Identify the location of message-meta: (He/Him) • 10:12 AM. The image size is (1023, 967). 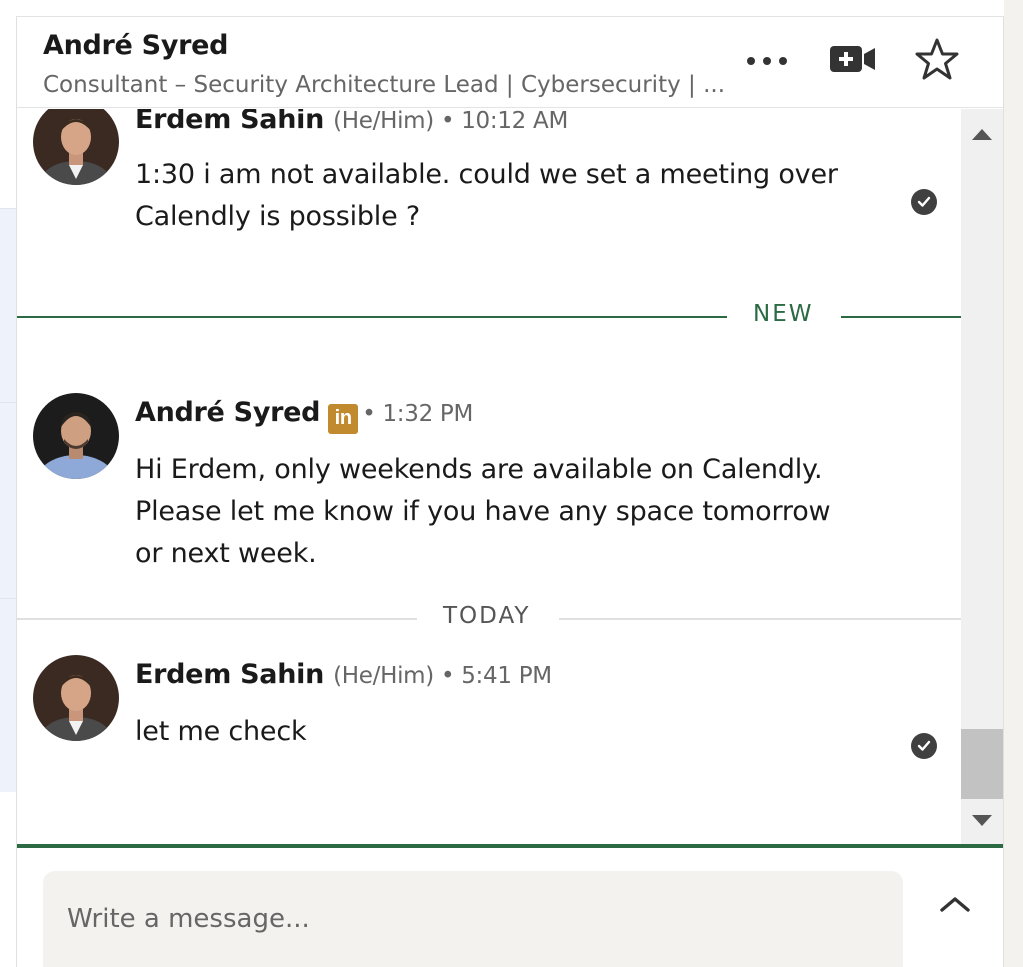
(450, 121).